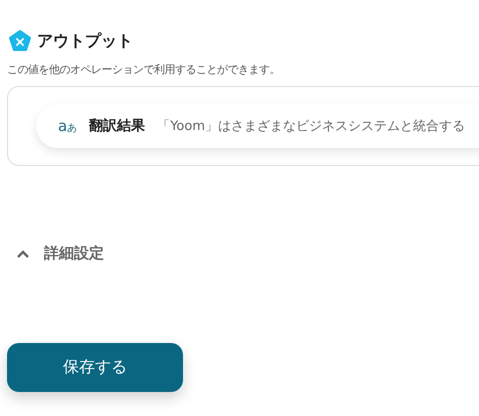 This screenshot has width=479, height=416. What do you see at coordinates (95, 367) in the screenshot?
I see `save-button: 保存する` at bounding box center [95, 367].